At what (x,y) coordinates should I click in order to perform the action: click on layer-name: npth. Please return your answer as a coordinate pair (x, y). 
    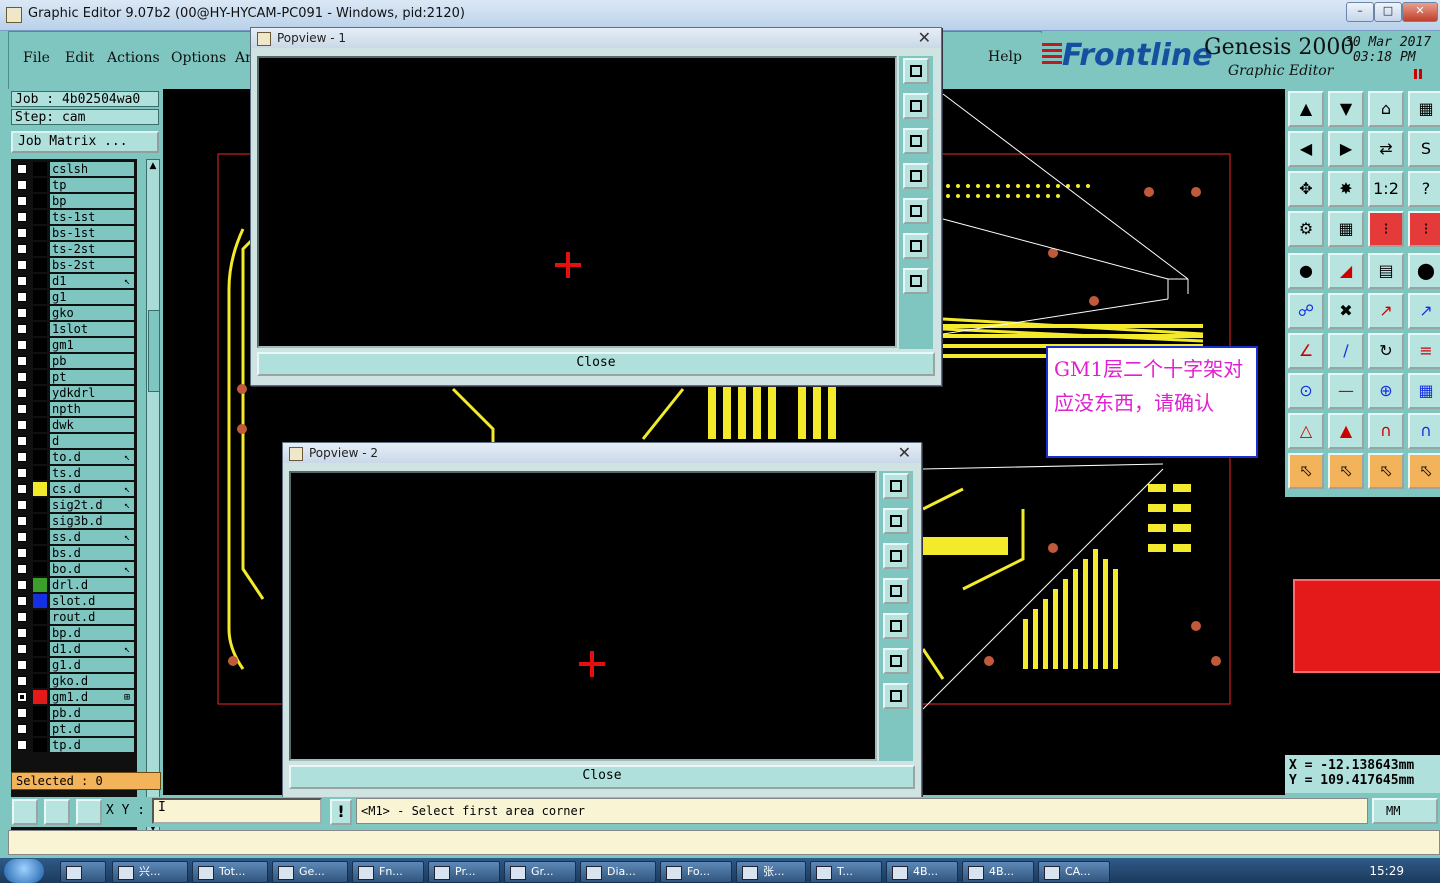
    Looking at the image, I should click on (92, 409).